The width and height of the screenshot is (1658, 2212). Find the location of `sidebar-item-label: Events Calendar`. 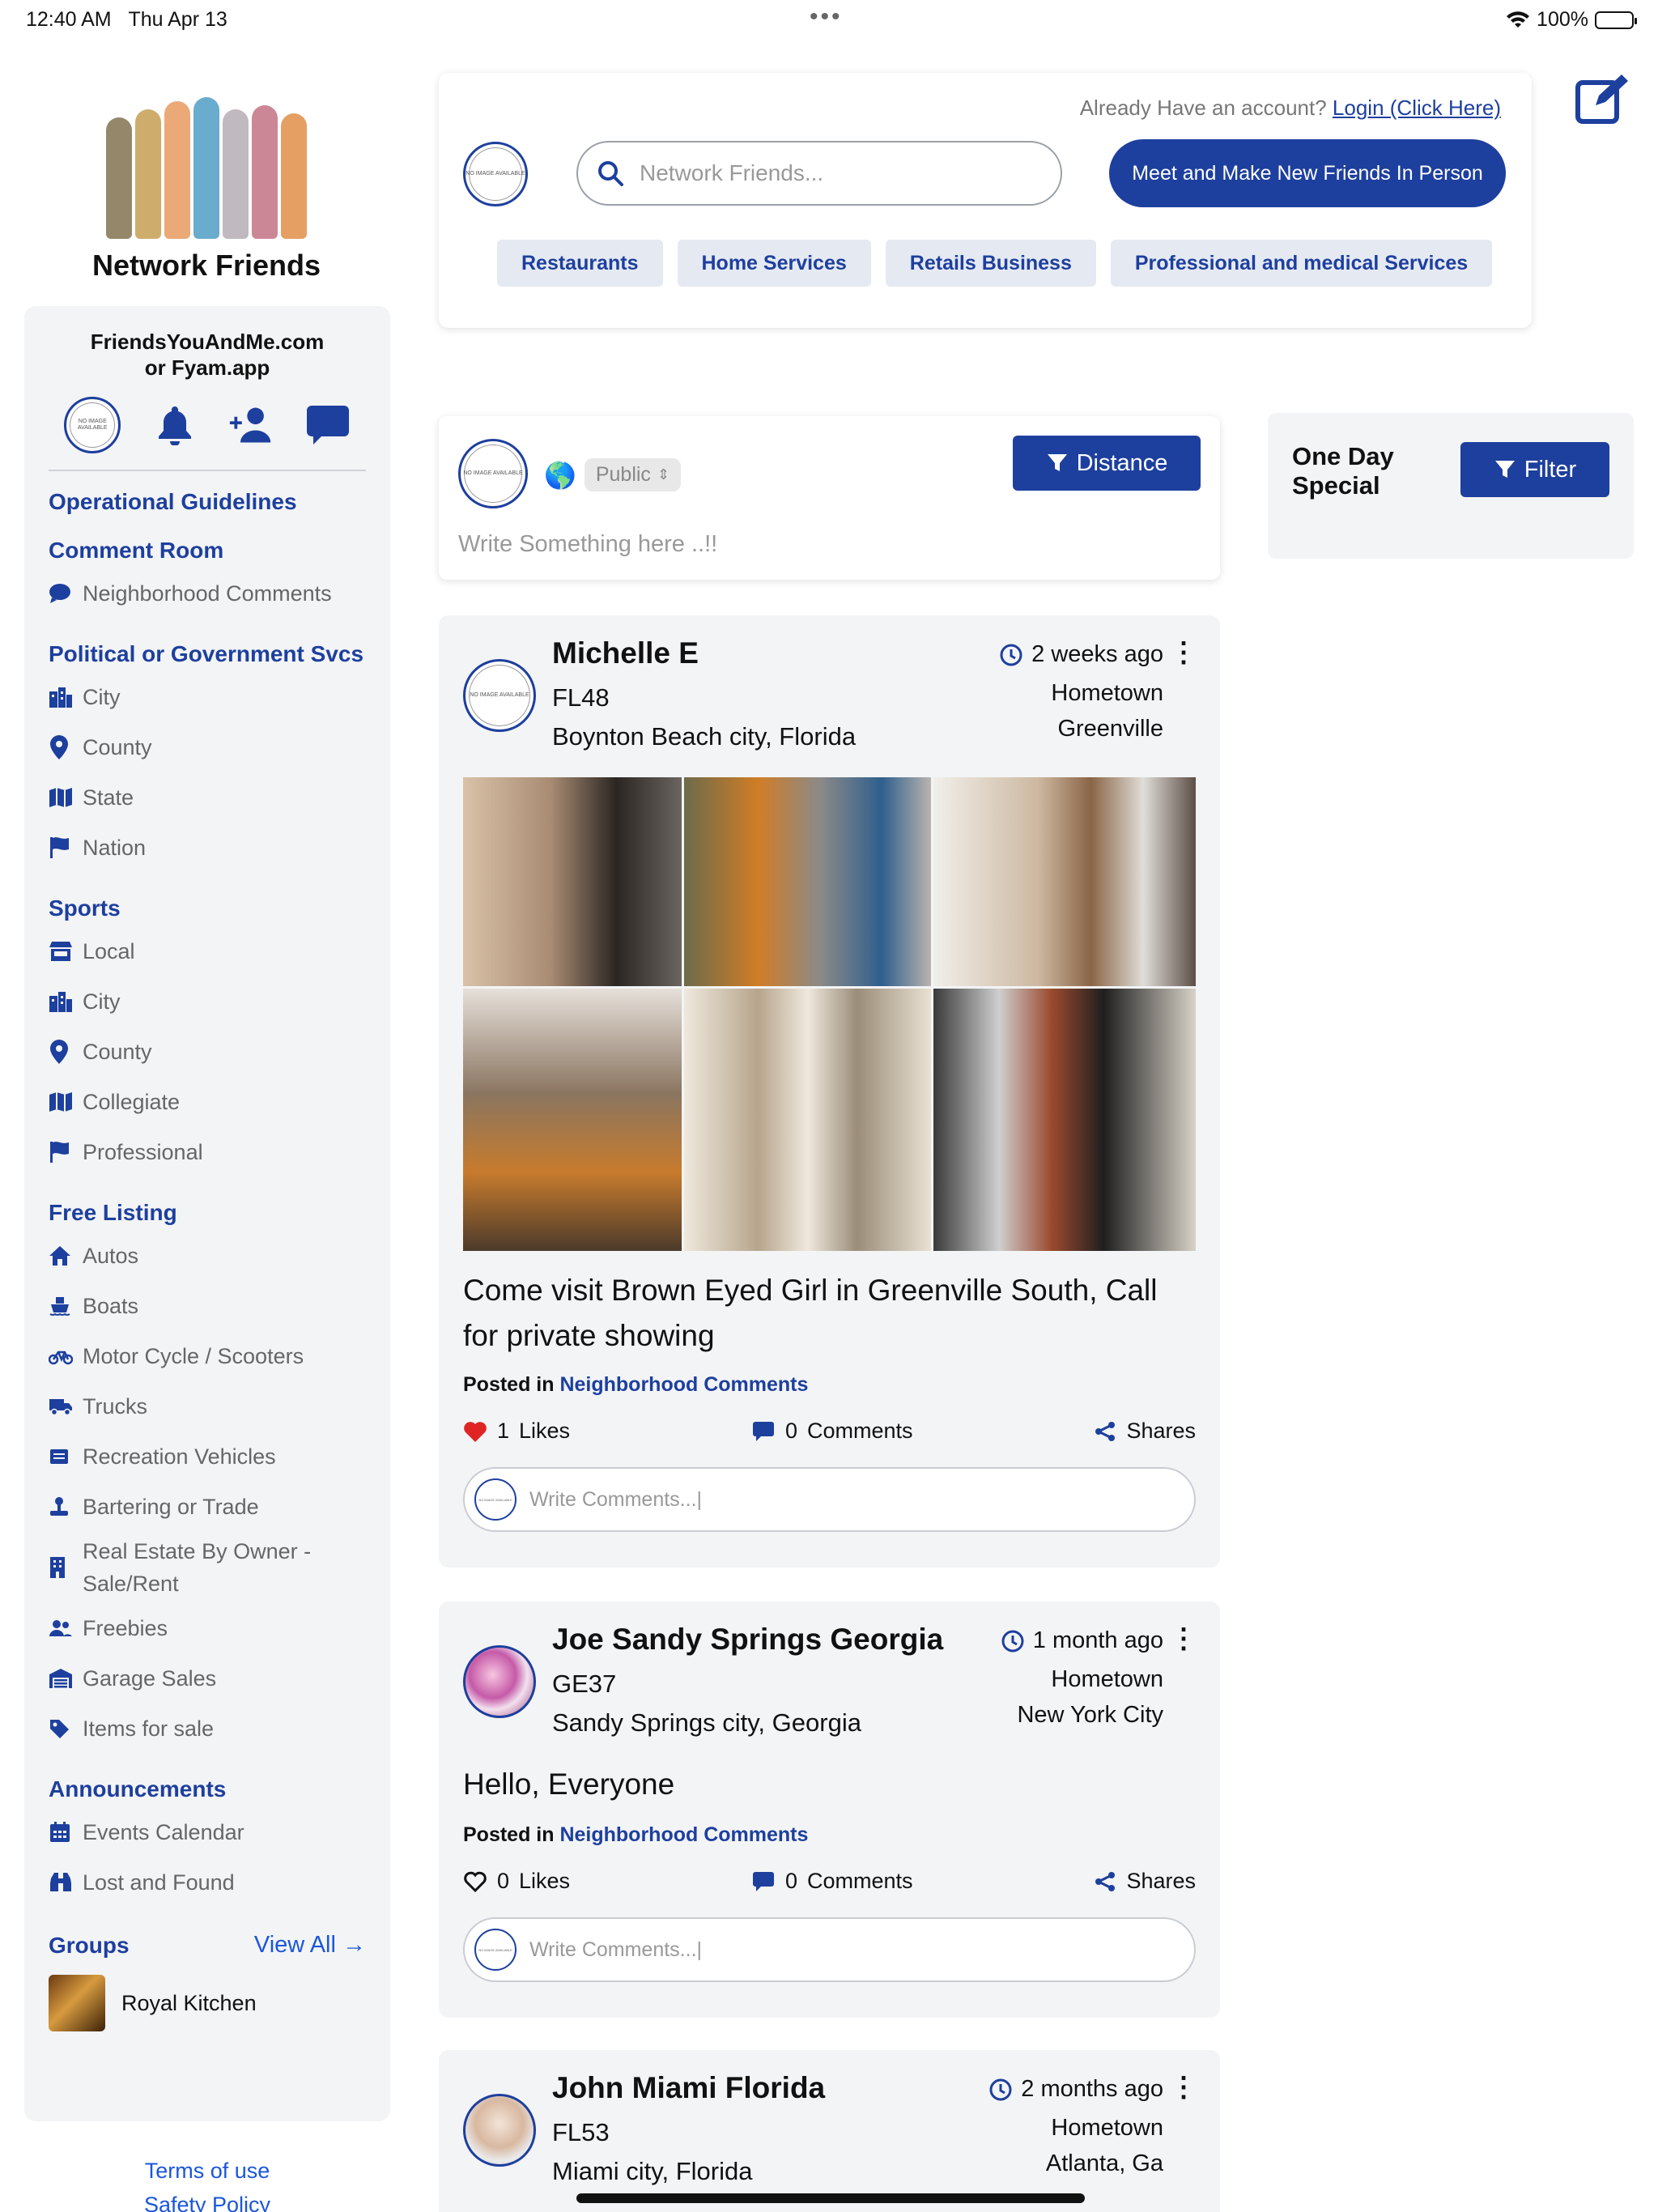

sidebar-item-label: Events Calendar is located at coordinates (163, 1831).